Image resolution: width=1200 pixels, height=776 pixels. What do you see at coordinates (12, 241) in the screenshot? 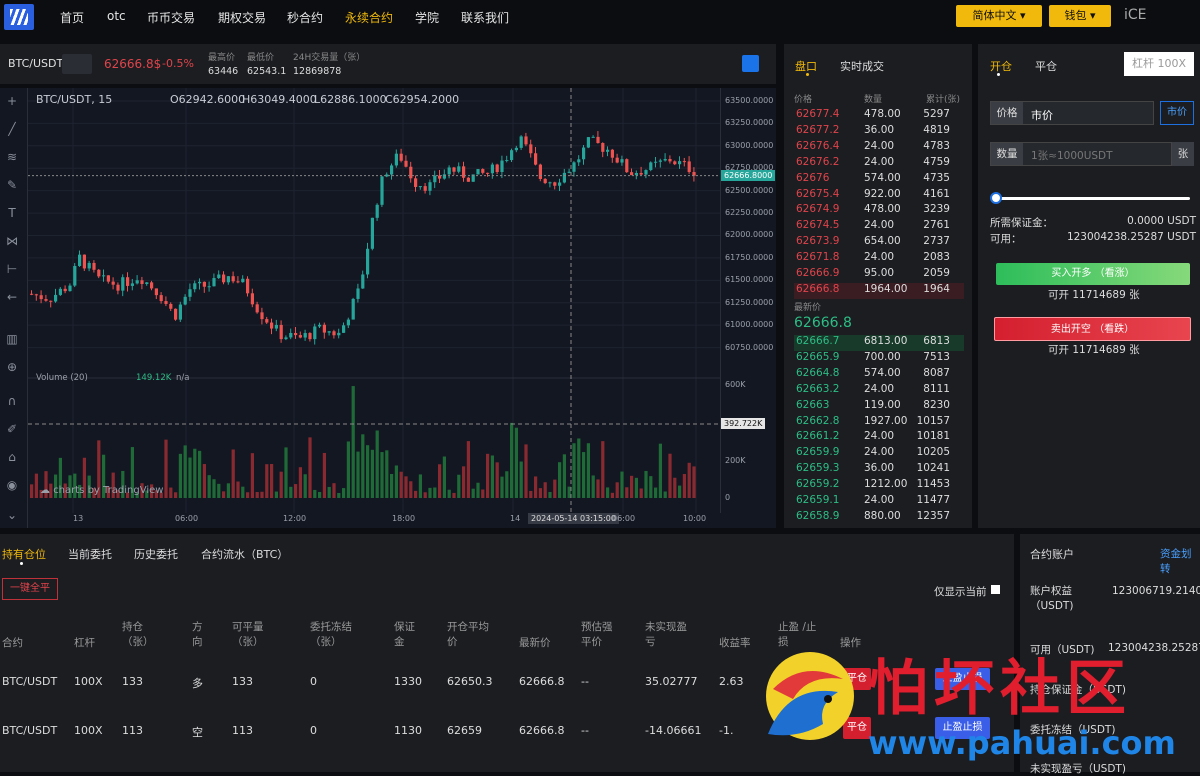
I see `pattern-icon: ⋈` at bounding box center [12, 241].